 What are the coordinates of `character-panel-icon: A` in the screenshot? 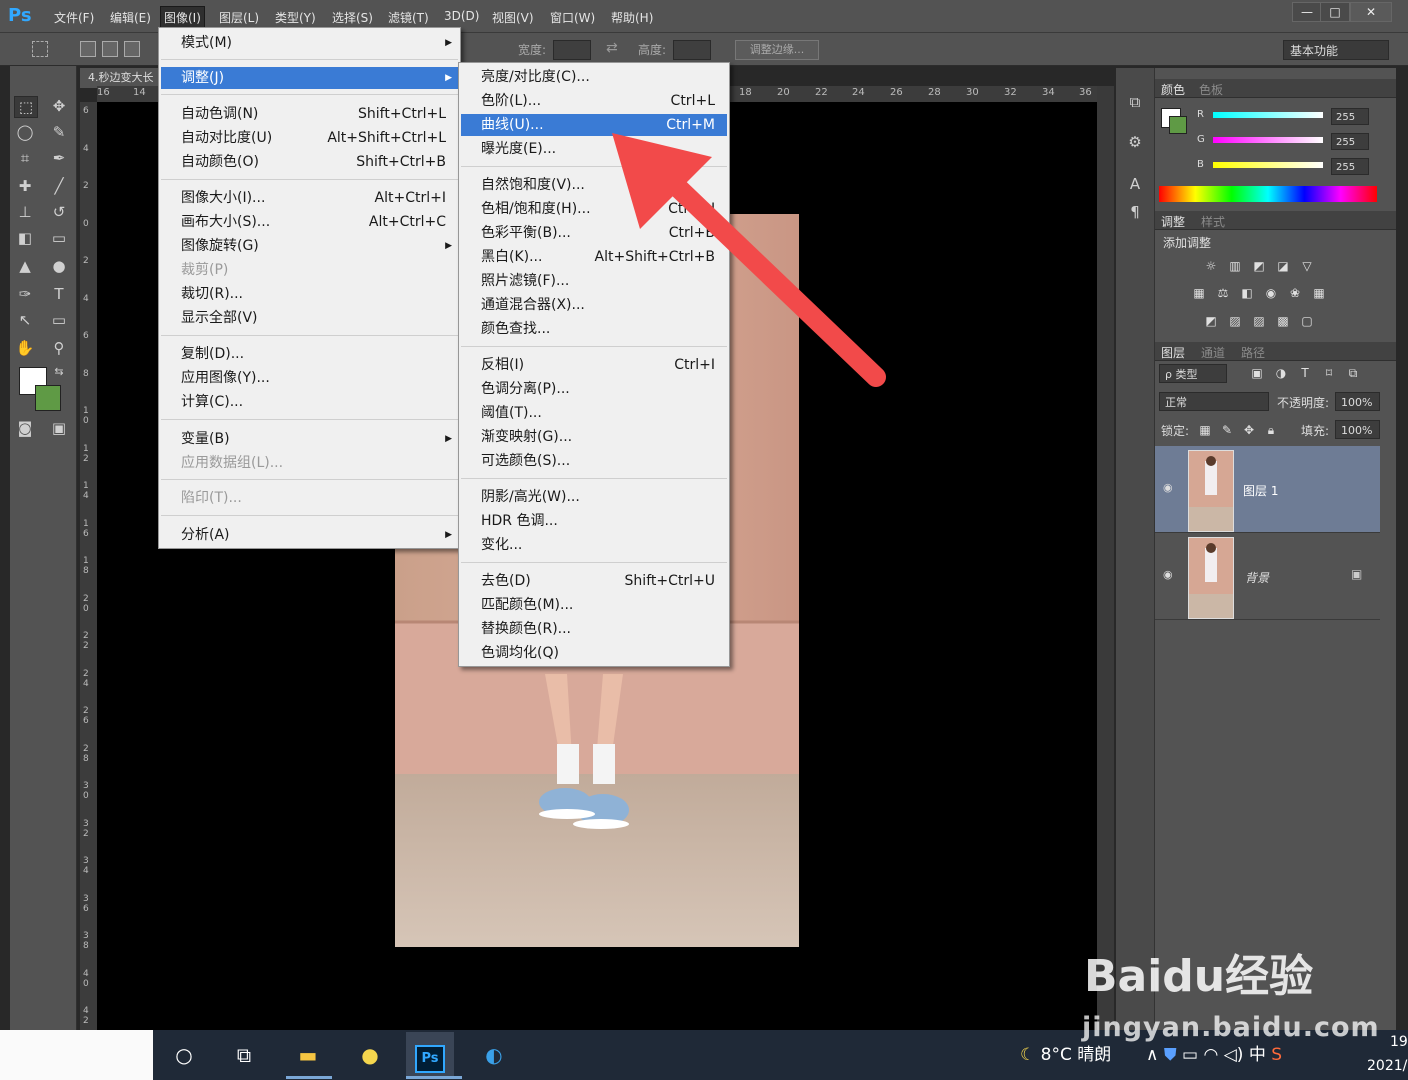 It's located at (1135, 184).